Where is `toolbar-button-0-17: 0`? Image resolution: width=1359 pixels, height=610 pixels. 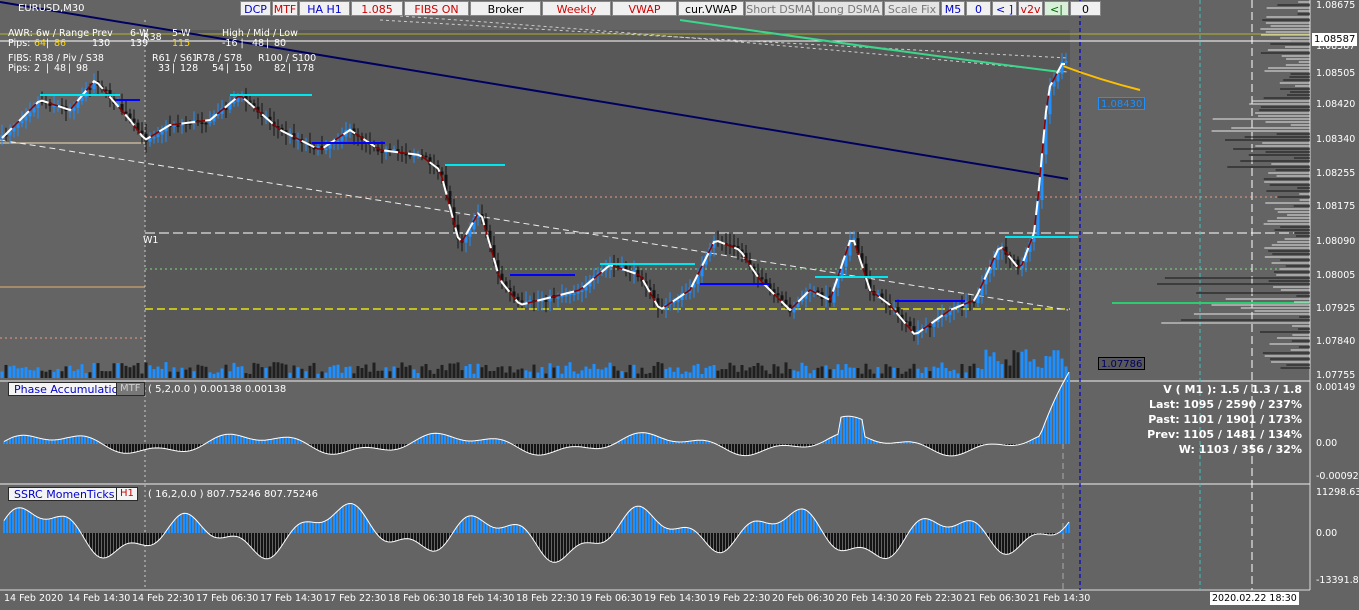 toolbar-button-0-17: 0 is located at coordinates (1085, 8).